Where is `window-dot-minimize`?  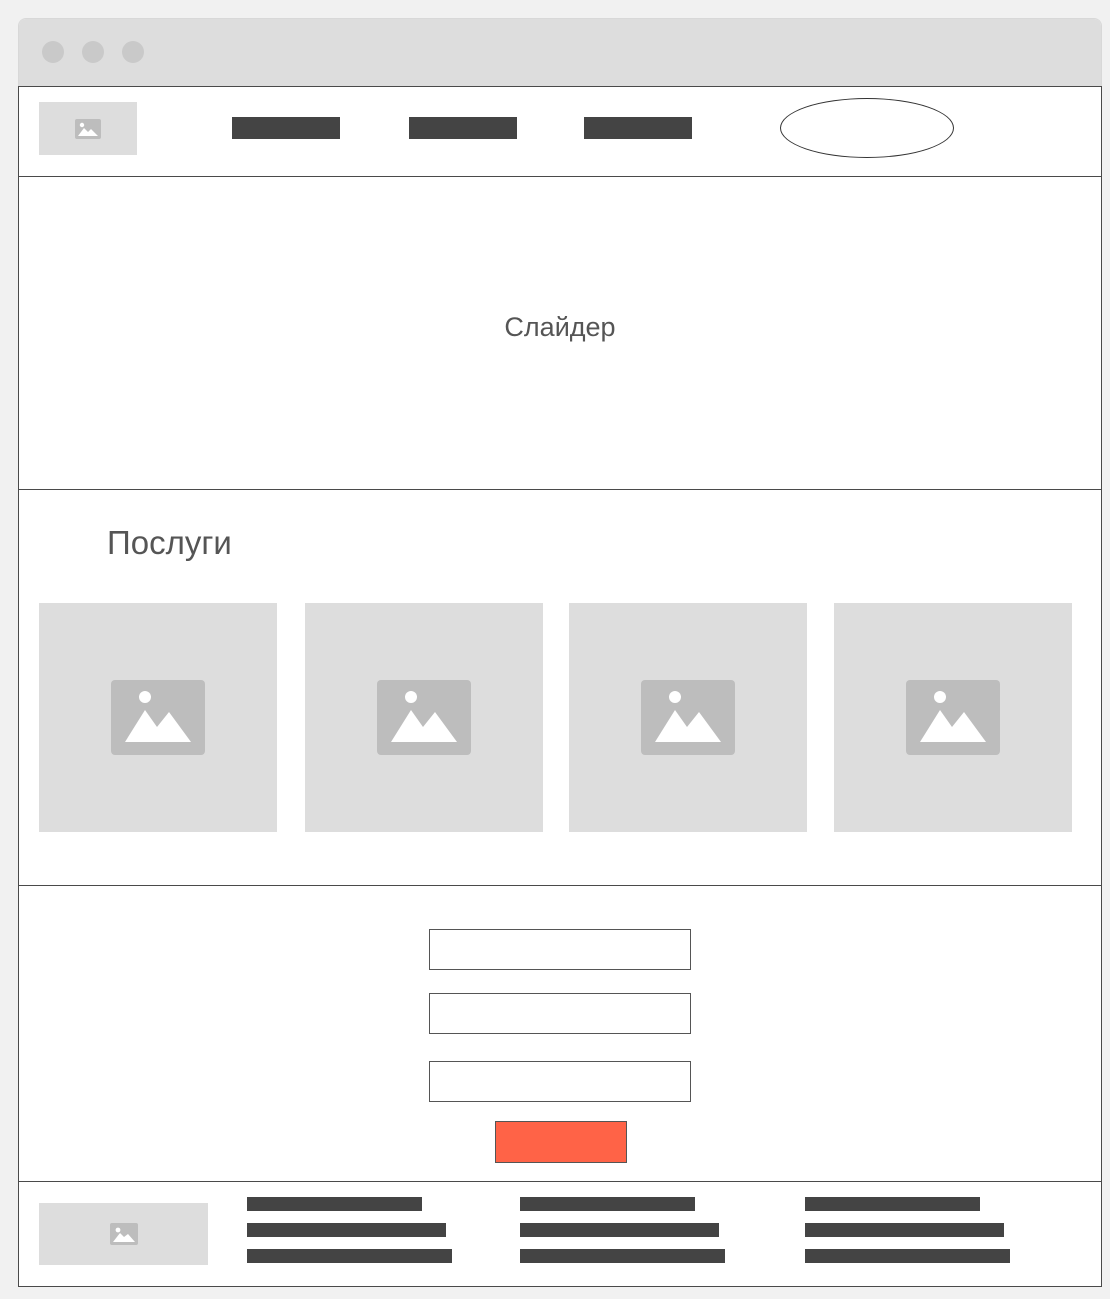
window-dot-minimize is located at coordinates (93, 52).